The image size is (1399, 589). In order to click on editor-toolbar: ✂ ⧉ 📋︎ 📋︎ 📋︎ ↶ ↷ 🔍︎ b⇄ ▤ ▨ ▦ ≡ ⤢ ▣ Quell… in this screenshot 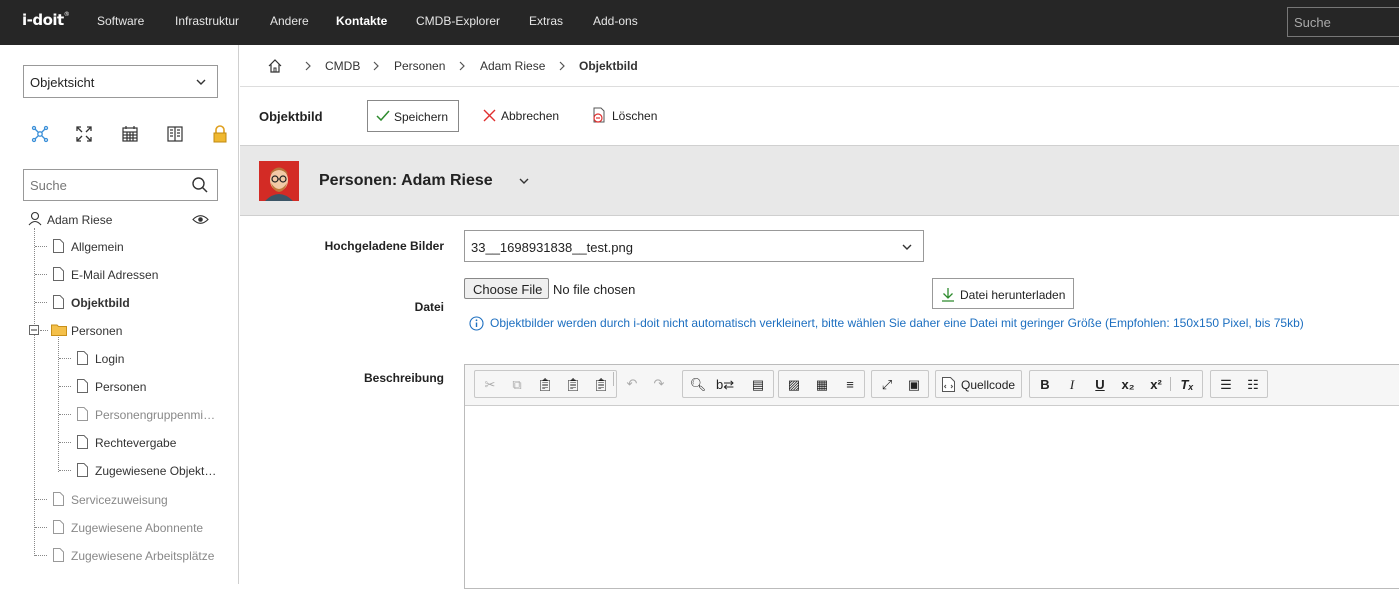, I will do `click(932, 385)`.